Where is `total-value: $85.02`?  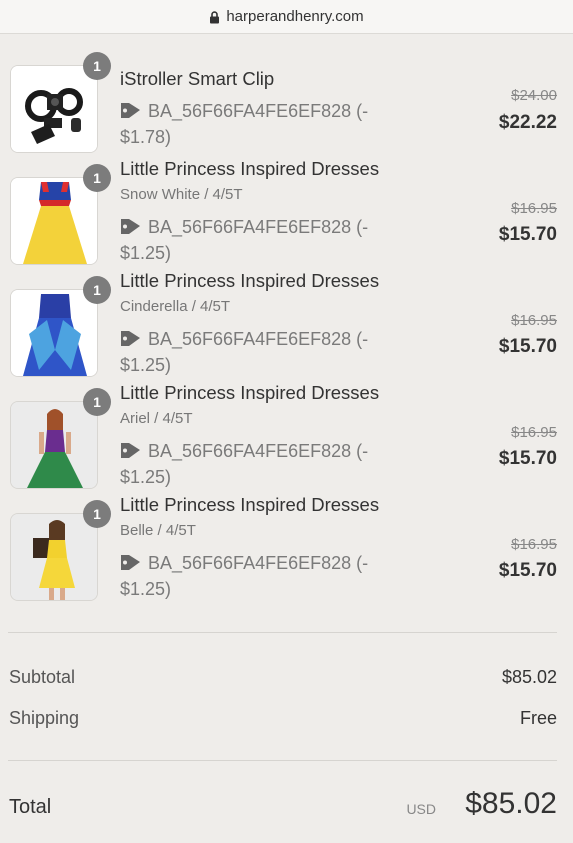 total-value: $85.02 is located at coordinates (511, 803).